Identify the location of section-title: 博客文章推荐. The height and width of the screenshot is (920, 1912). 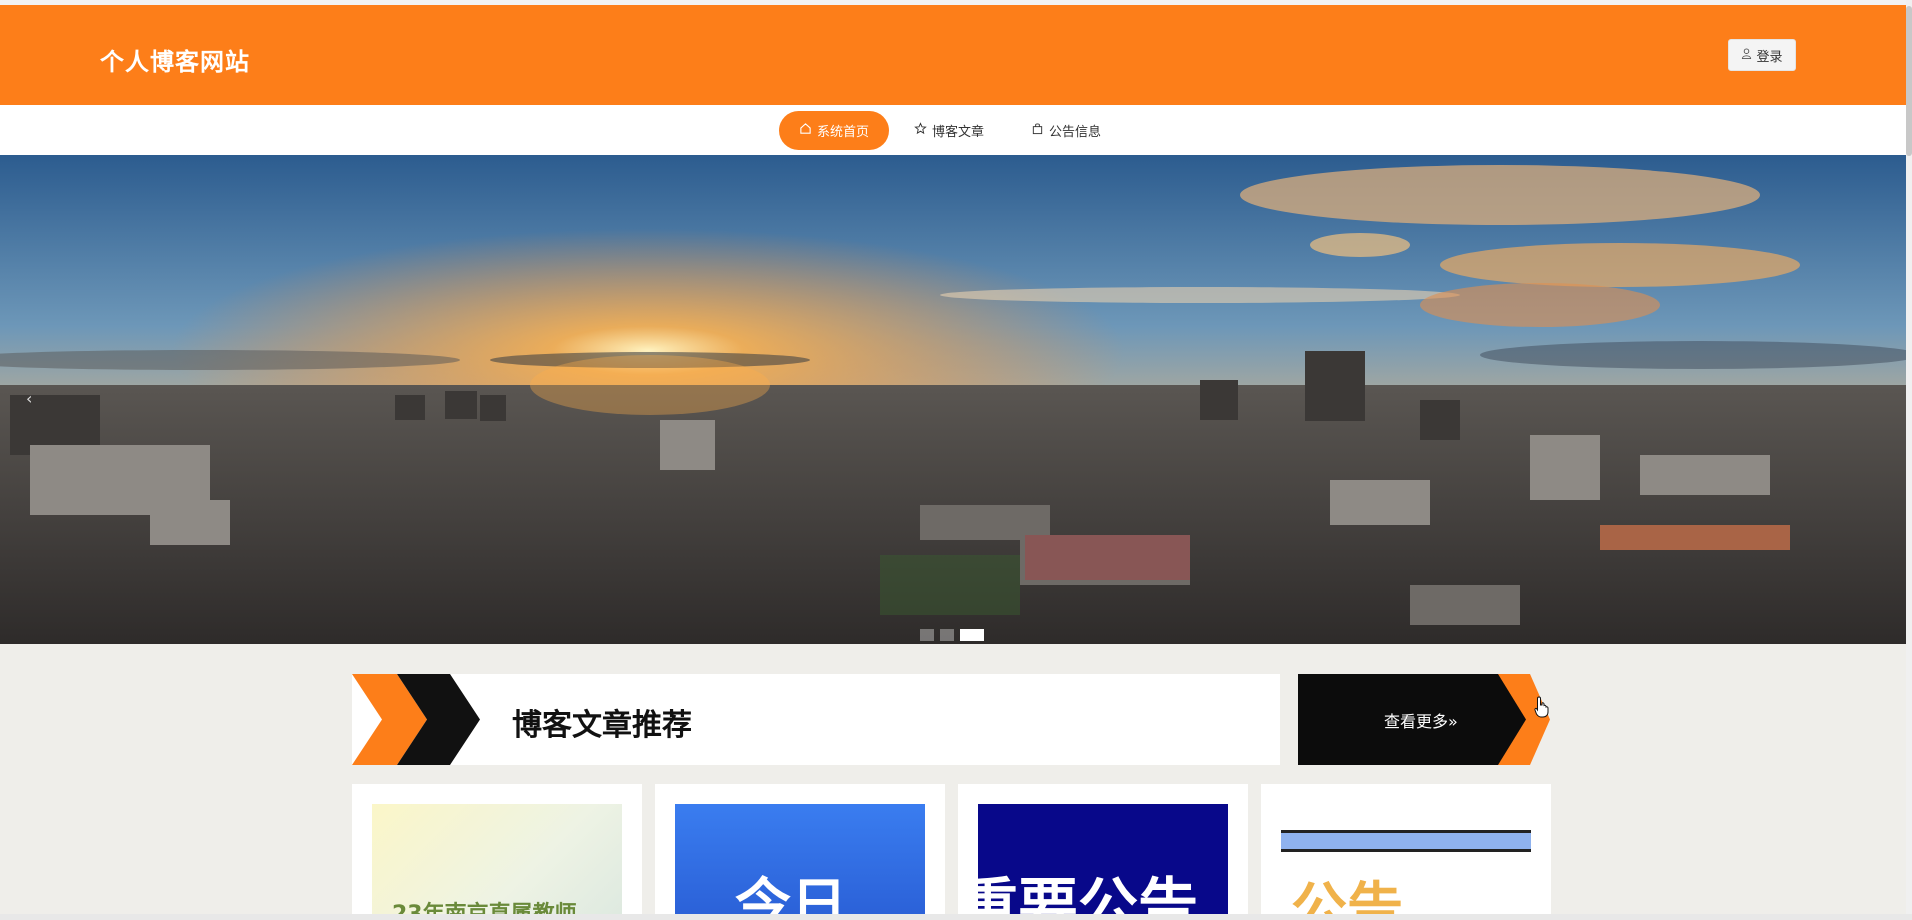
(602, 725).